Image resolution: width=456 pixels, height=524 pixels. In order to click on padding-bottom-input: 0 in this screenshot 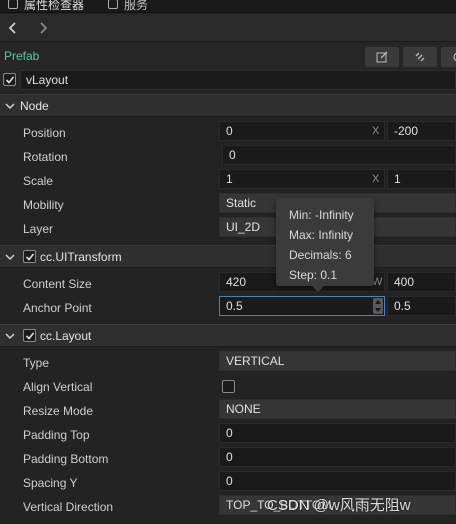, I will do `click(337, 457)`.